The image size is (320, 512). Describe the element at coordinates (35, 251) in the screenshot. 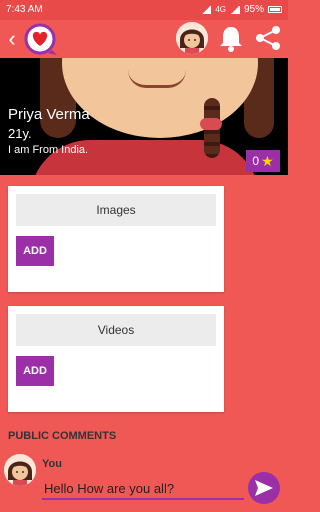

I see `add-image-button: ADD` at that location.